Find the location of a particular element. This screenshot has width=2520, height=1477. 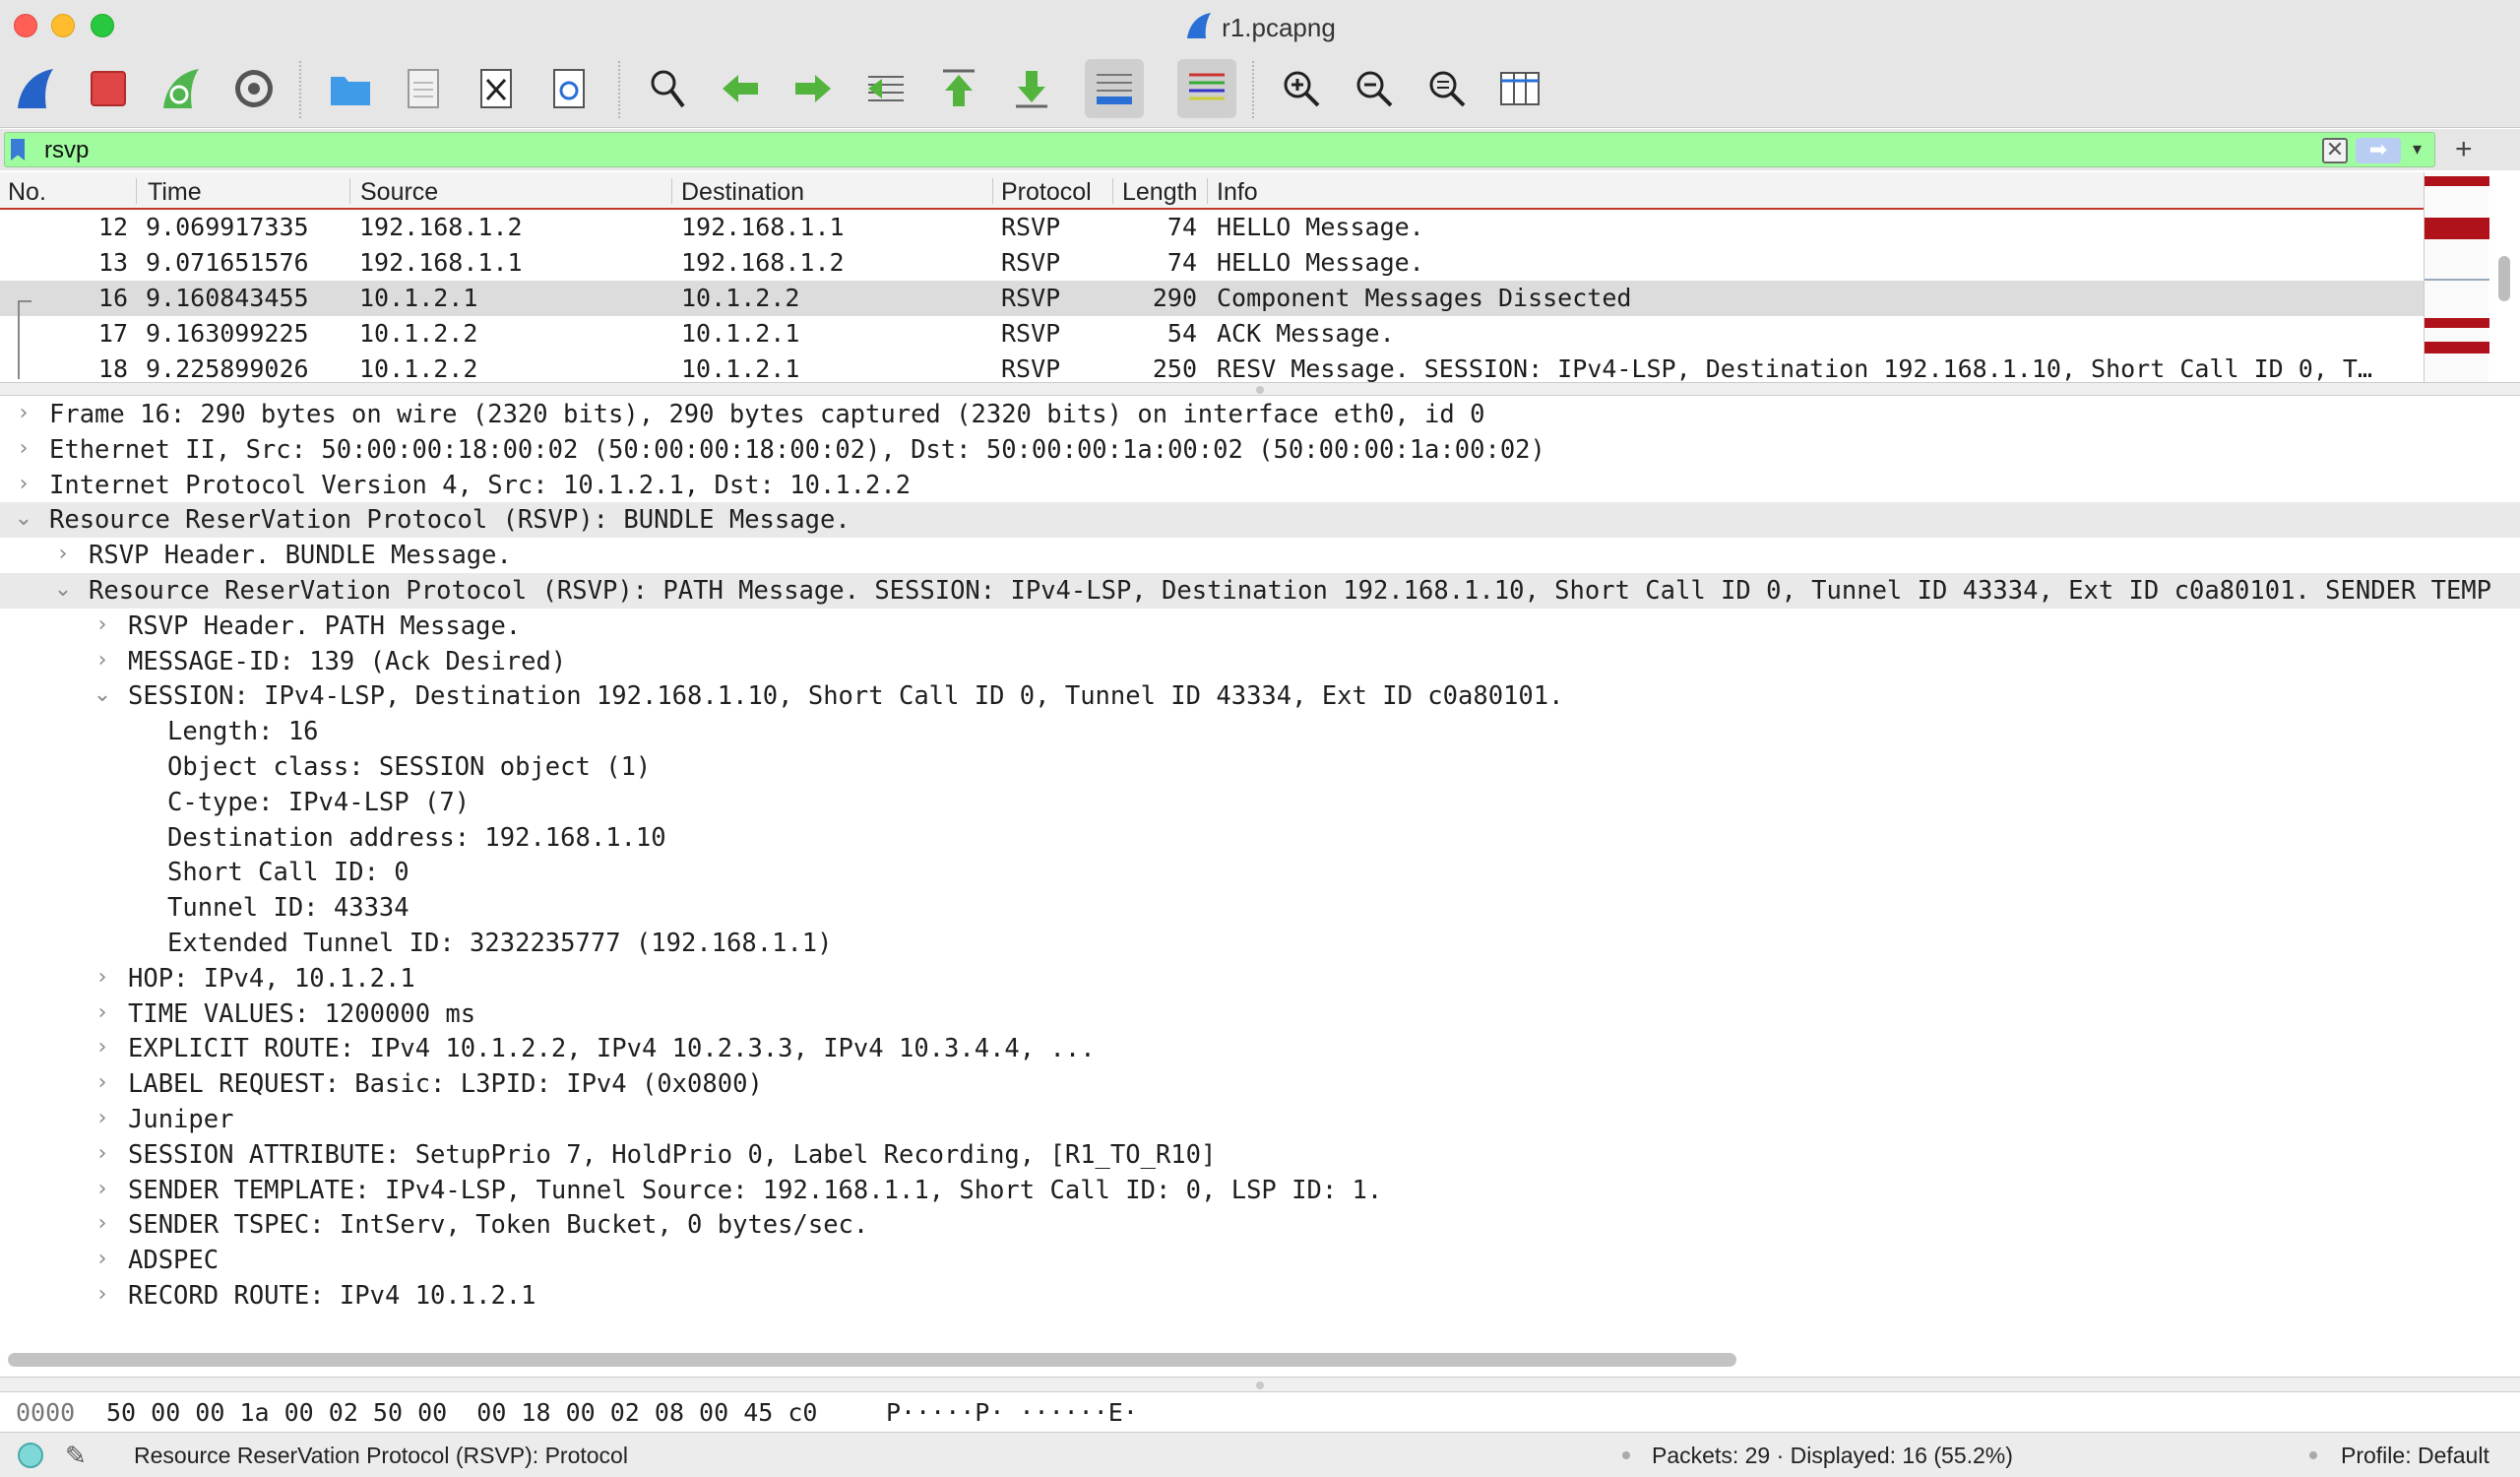

find-packet-icon is located at coordinates (667, 88).